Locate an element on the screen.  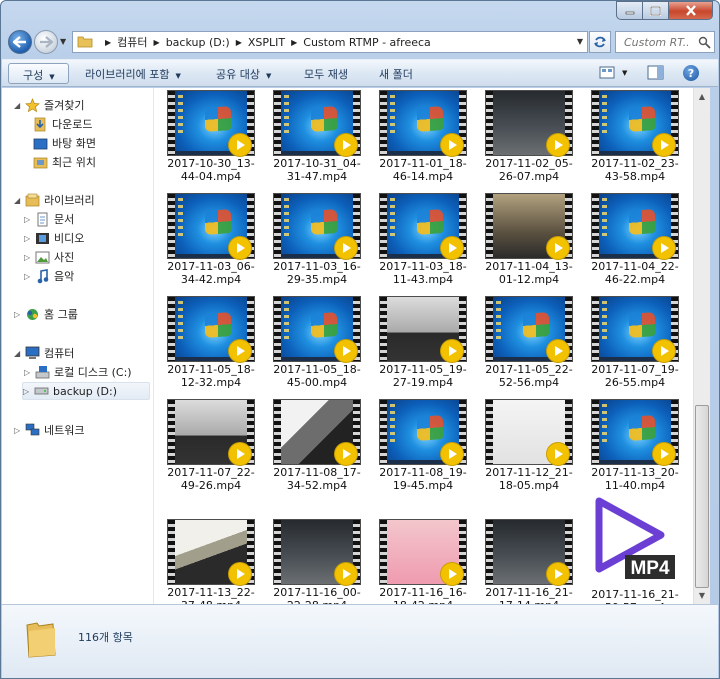
change-view-button: ▼ is located at coordinates (613, 72).